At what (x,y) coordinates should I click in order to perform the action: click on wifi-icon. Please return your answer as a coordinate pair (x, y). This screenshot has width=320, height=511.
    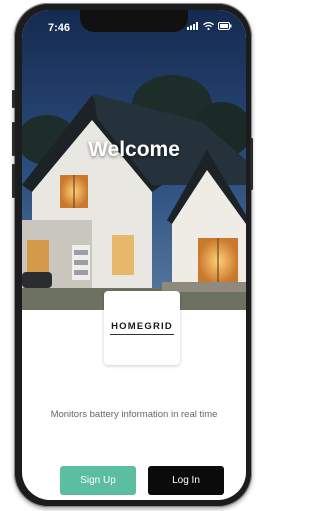
    Looking at the image, I should click on (208, 26).